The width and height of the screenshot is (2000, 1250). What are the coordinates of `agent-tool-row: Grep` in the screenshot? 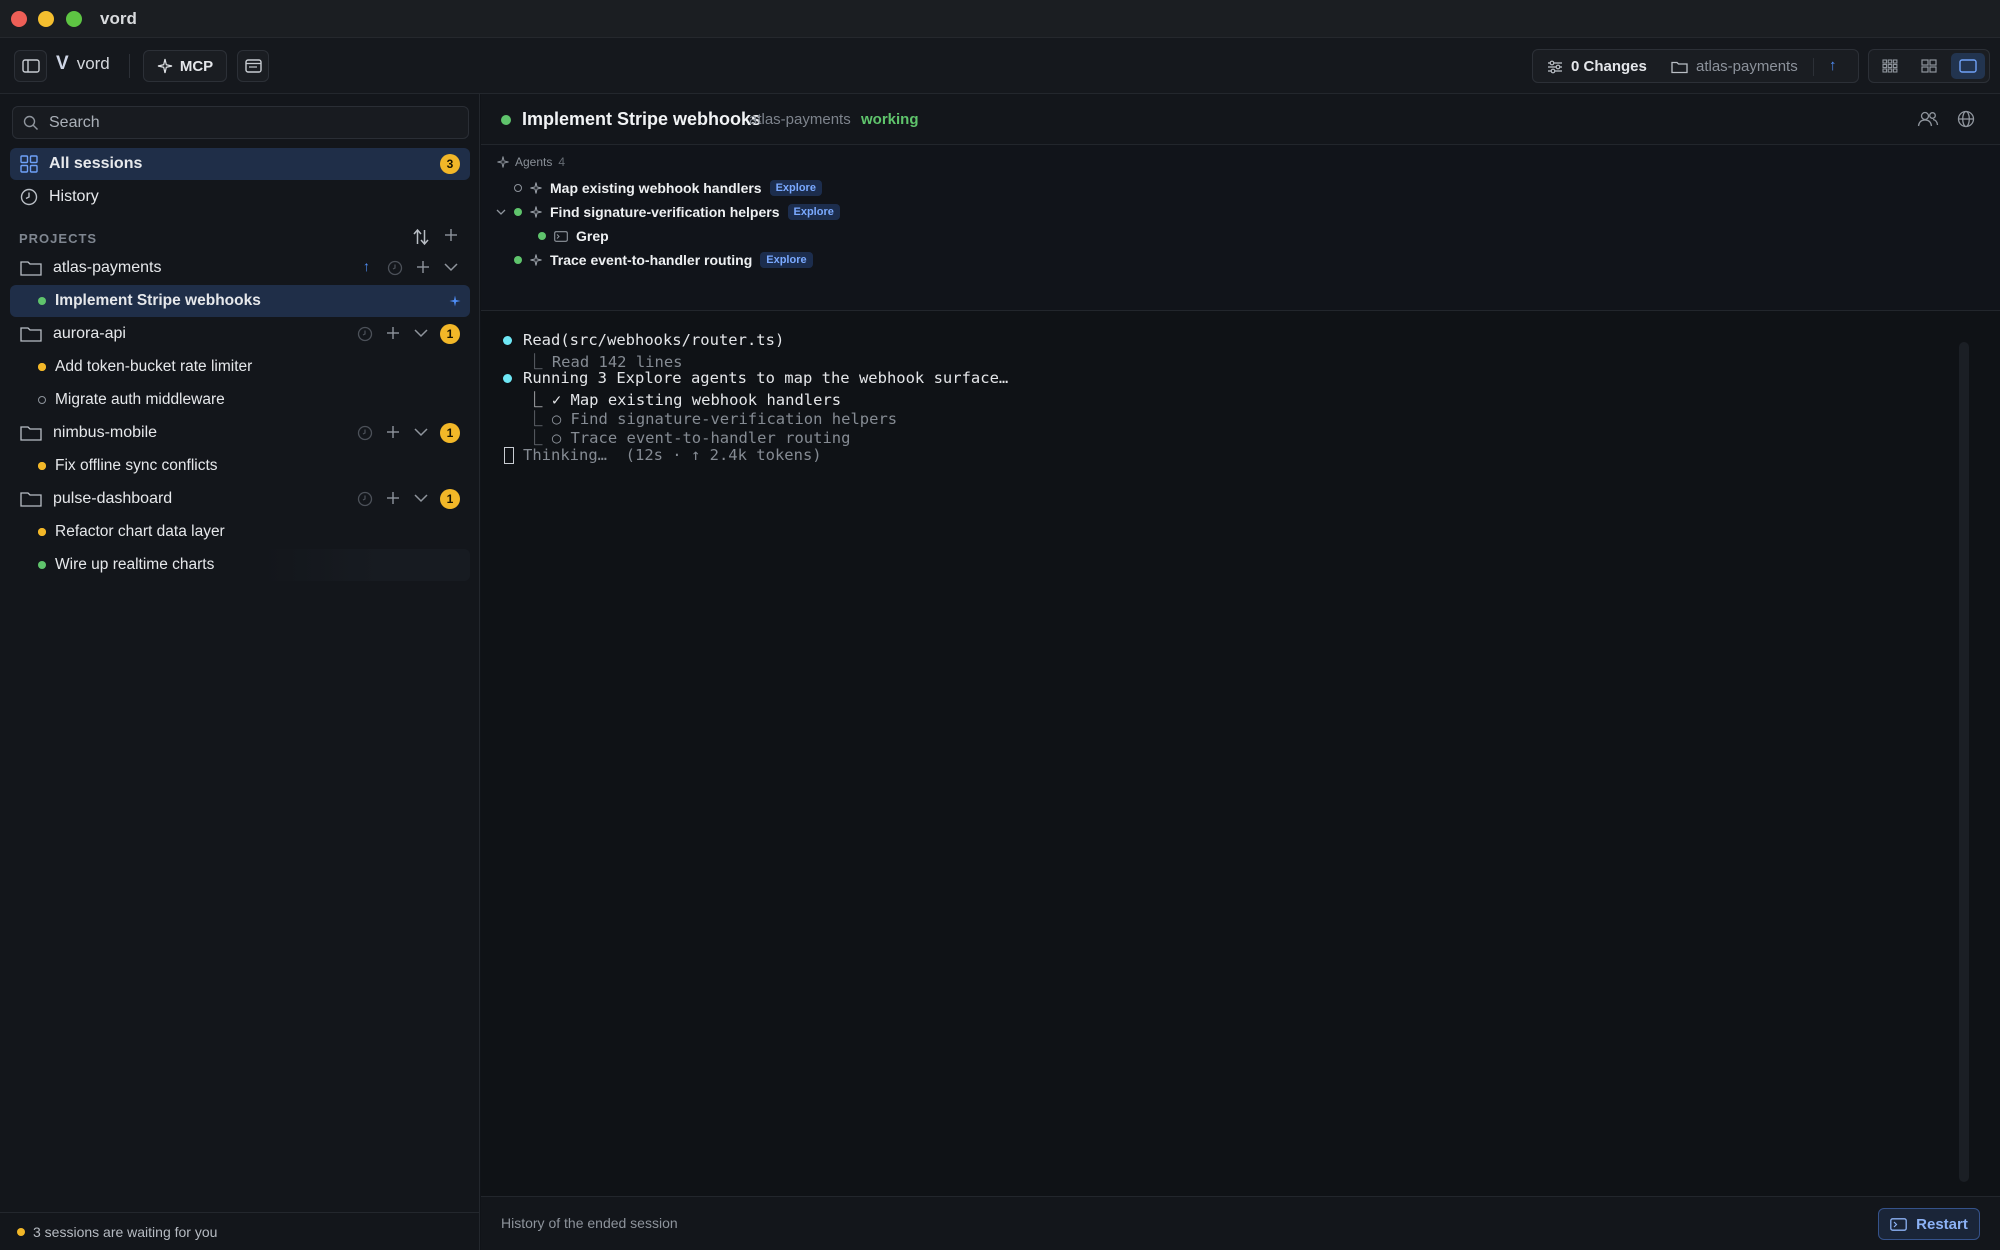 It's located at (573, 236).